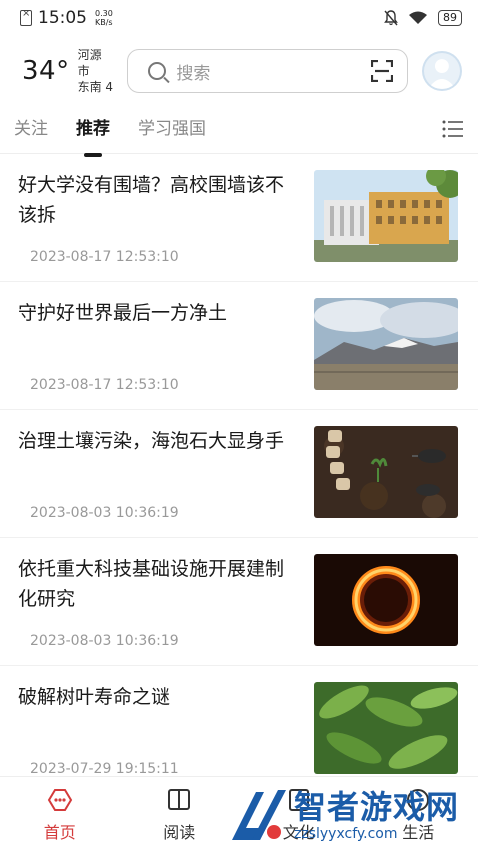 The height and width of the screenshot is (850, 478). Describe the element at coordinates (59, 800) in the screenshot. I see `home-icon` at that location.